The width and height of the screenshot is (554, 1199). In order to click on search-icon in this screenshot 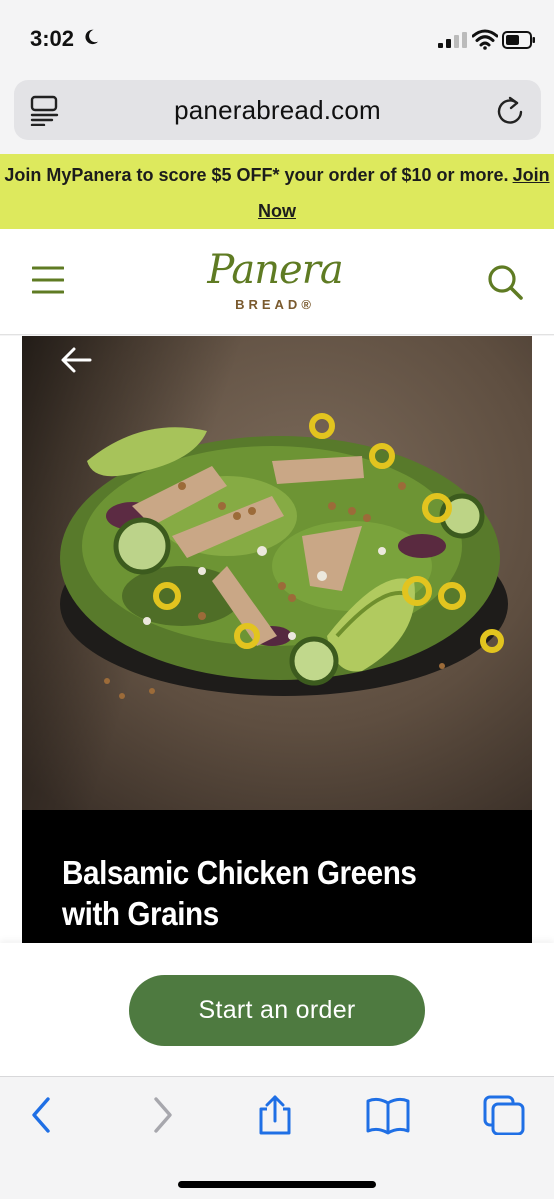, I will do `click(505, 282)`.